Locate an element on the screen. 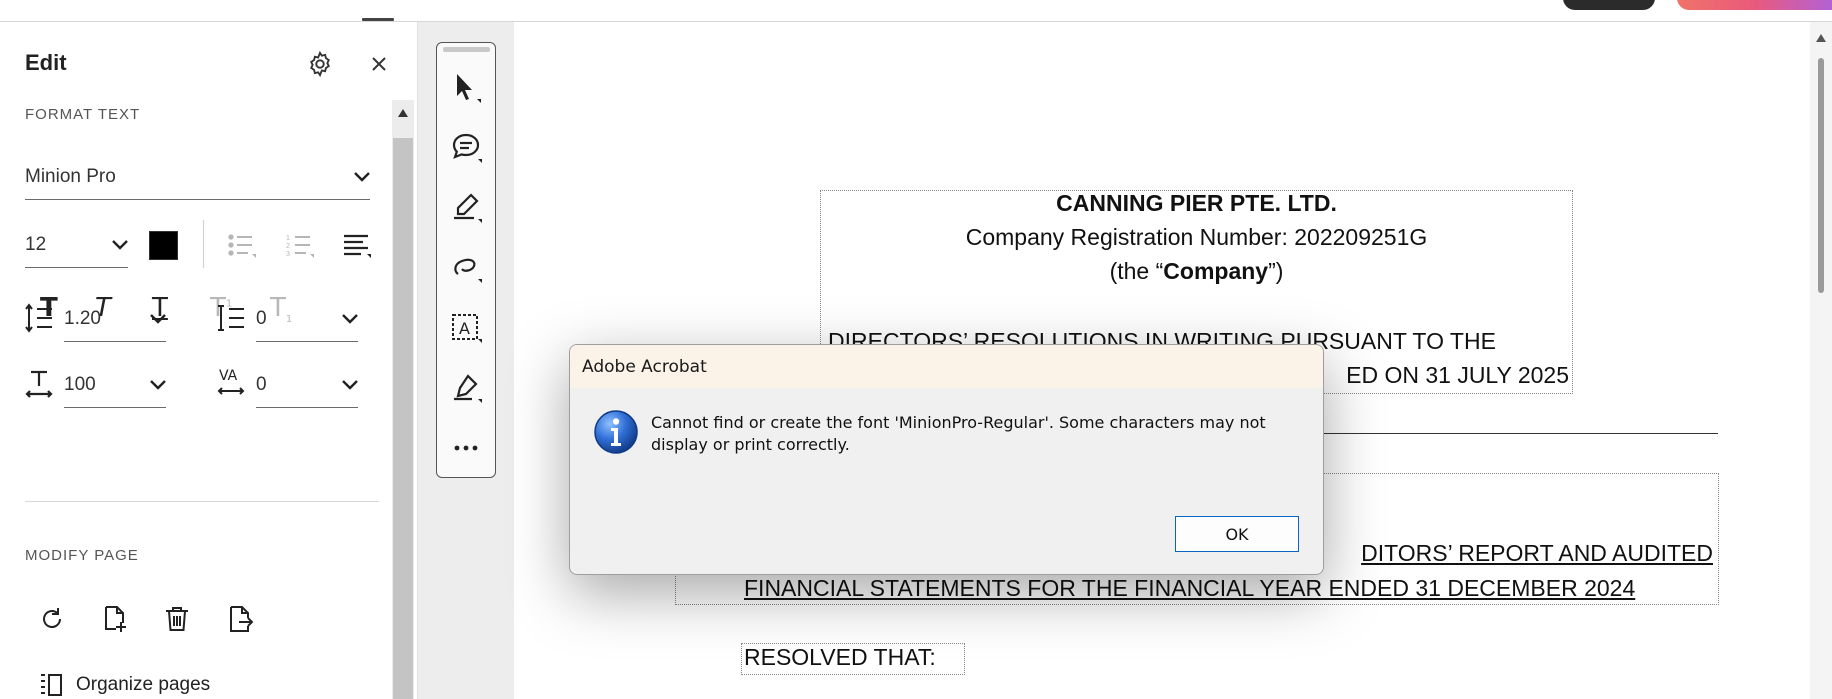 This screenshot has height=699, width=1832. insert-page-icon is located at coordinates (115, 619).